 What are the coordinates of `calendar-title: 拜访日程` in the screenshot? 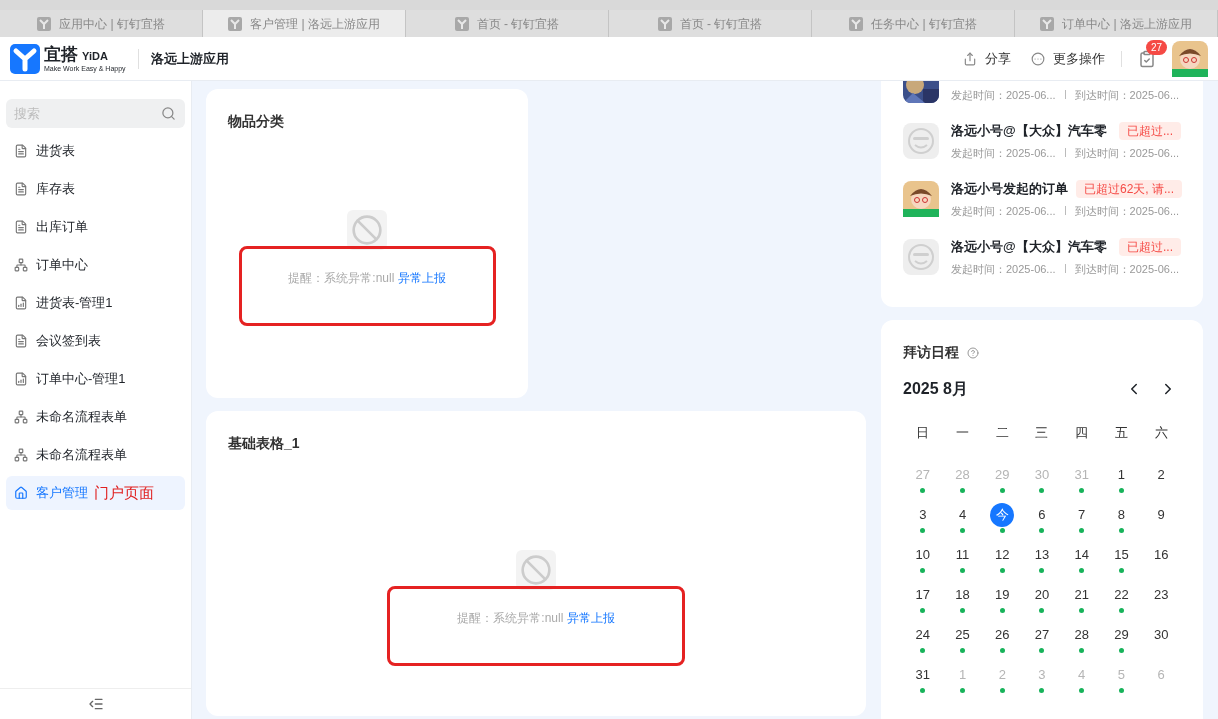 It's located at (931, 352).